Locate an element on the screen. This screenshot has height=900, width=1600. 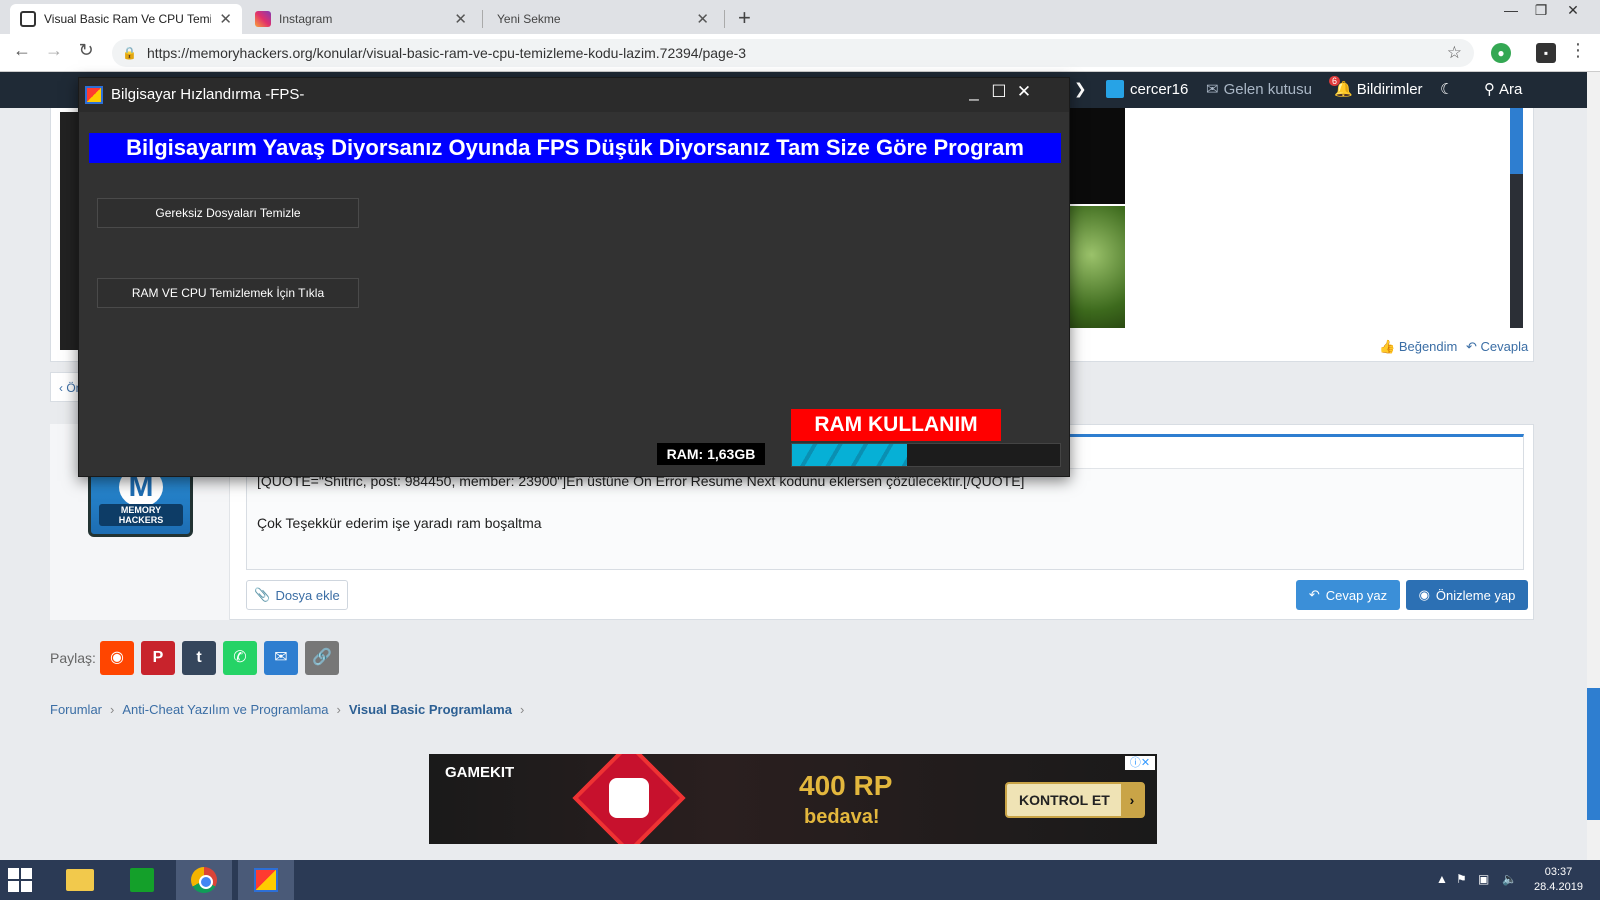
fps-app-taskbar is located at coordinates (266, 880).